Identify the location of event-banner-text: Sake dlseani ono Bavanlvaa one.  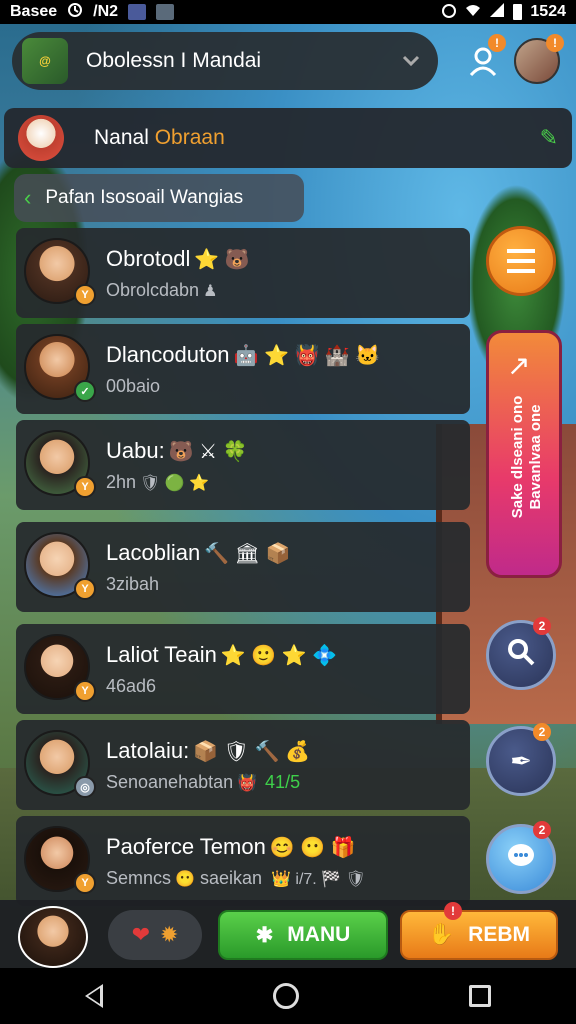
(526, 457).